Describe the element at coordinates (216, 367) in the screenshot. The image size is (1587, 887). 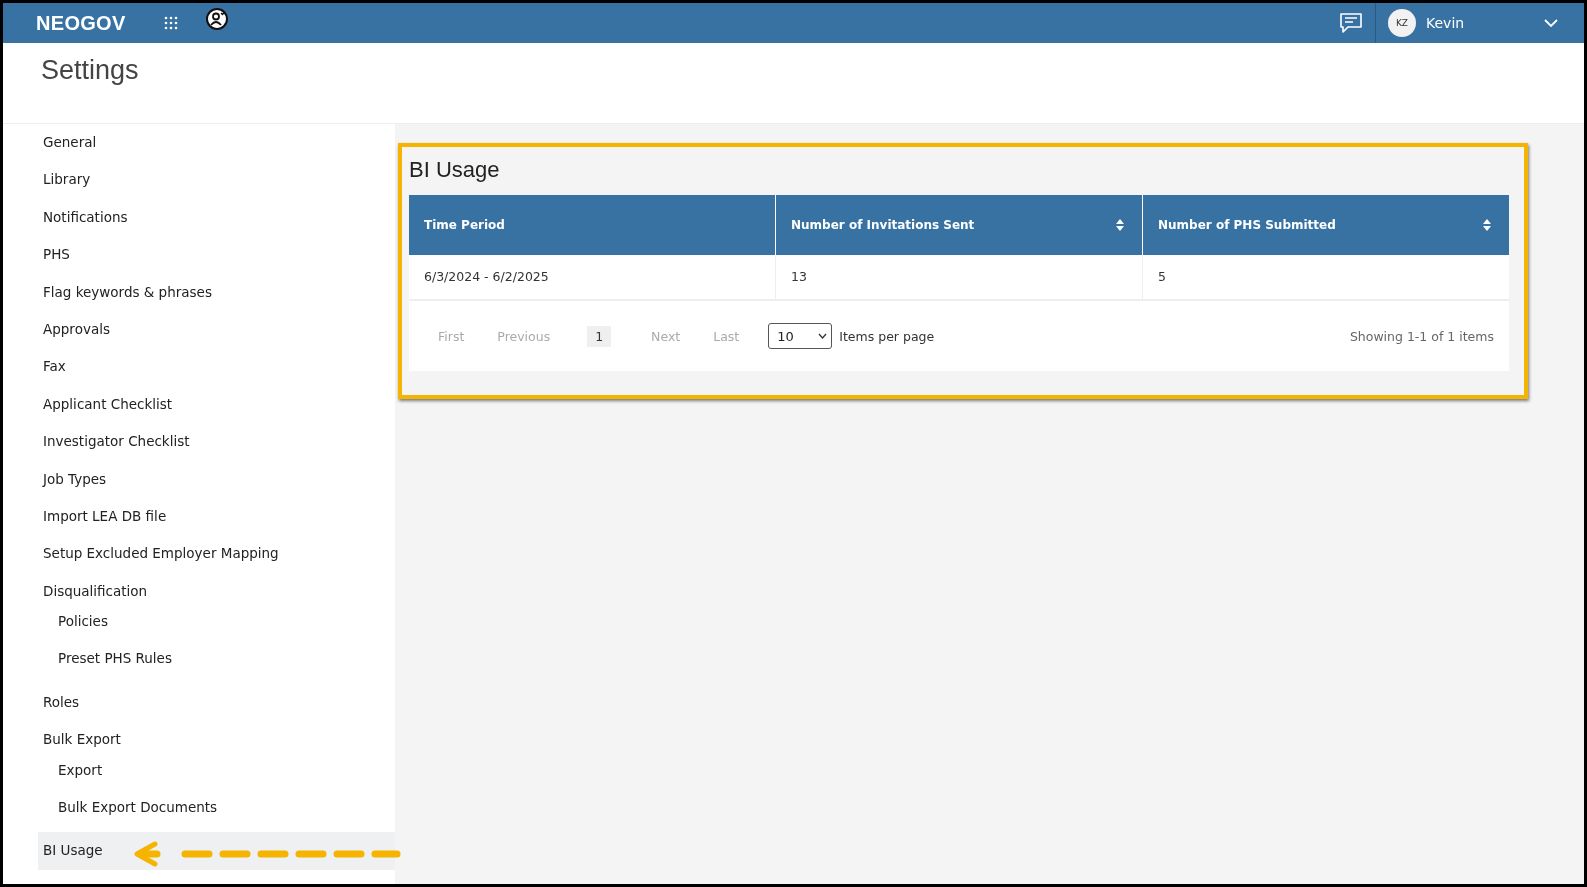
I see `sidebar-item: Fax` at that location.